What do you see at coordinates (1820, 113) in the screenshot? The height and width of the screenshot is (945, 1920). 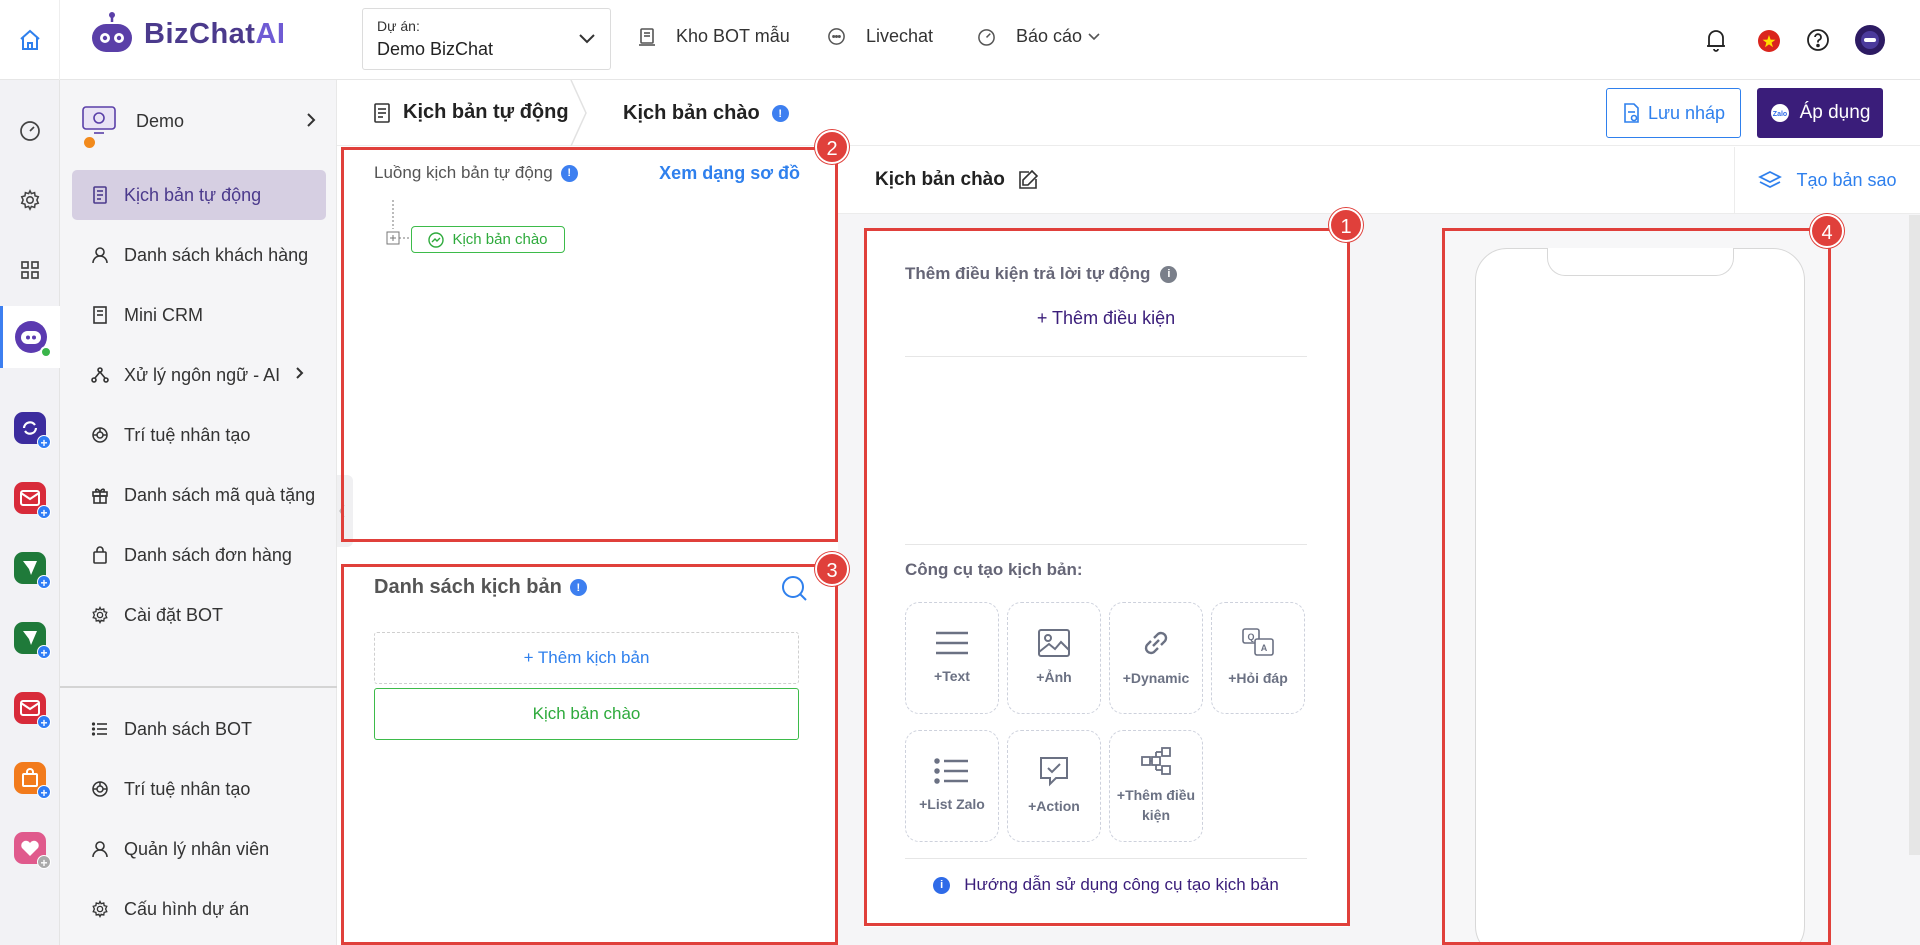 I see `apply-button: Zalo Áp dụng` at bounding box center [1820, 113].